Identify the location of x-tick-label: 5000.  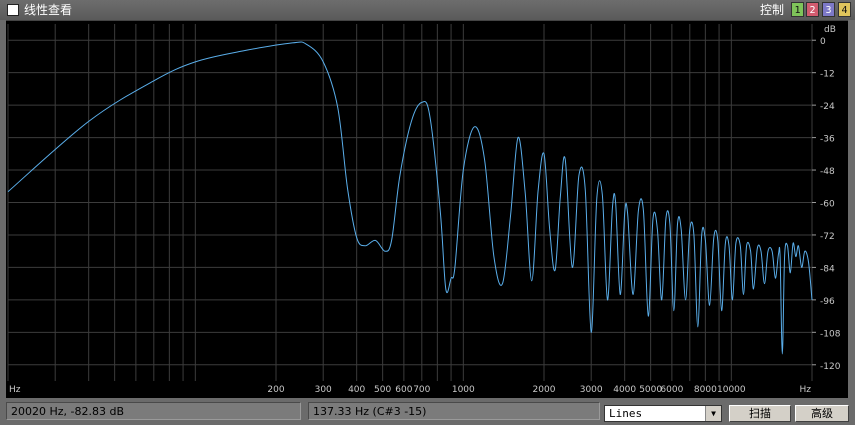
(650, 390).